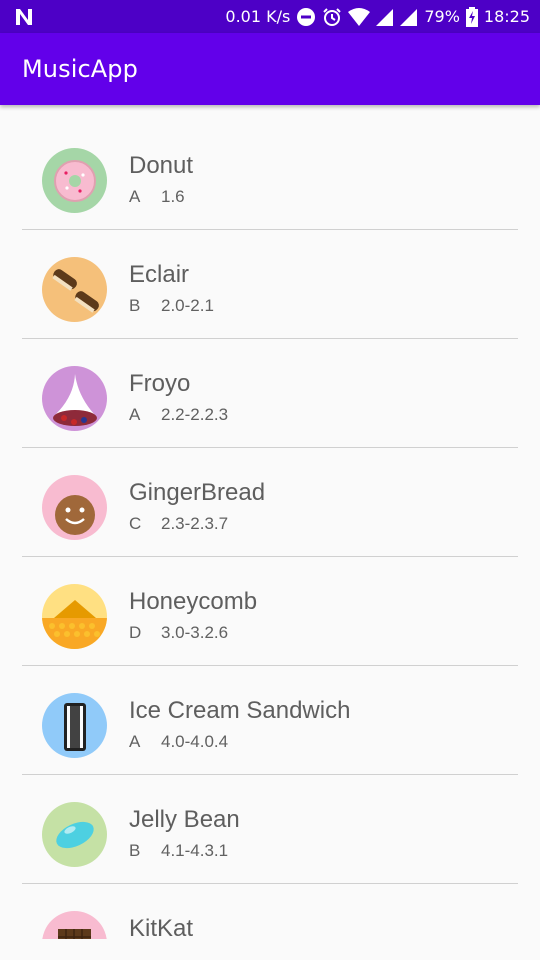 Image resolution: width=540 pixels, height=960 pixels. I want to click on n-logo-icon, so click(24, 16).